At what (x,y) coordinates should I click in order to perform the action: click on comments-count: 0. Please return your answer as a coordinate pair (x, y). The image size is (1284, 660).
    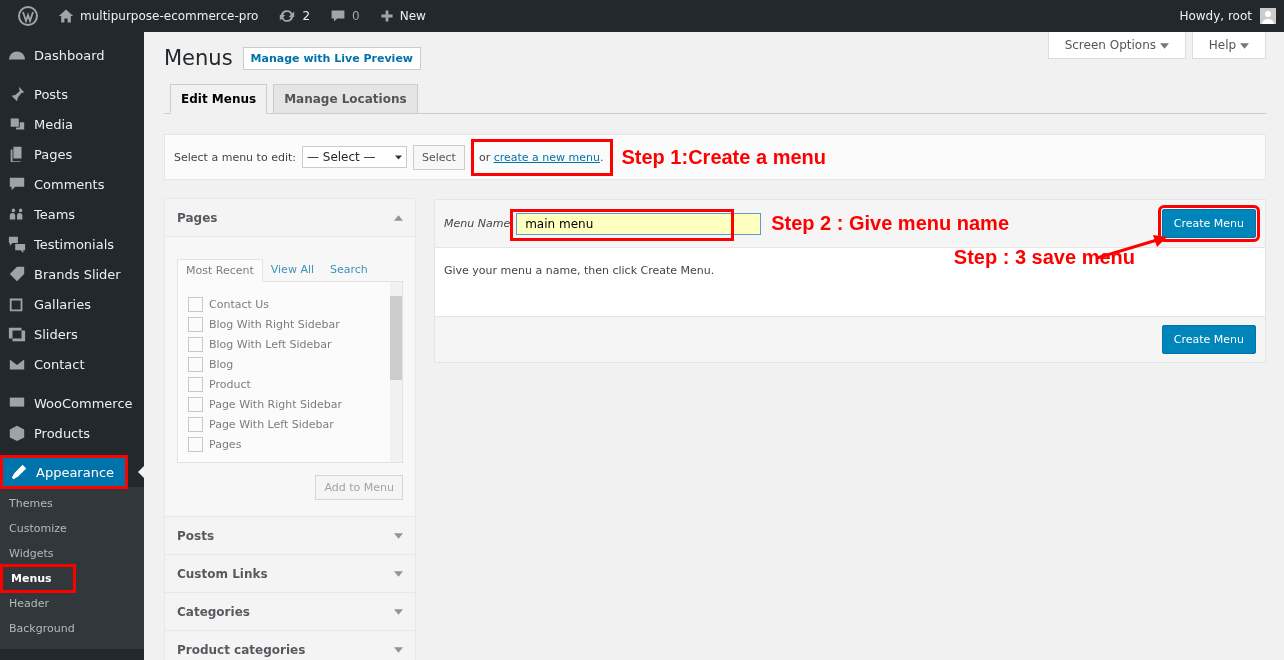
    Looking at the image, I should click on (356, 16).